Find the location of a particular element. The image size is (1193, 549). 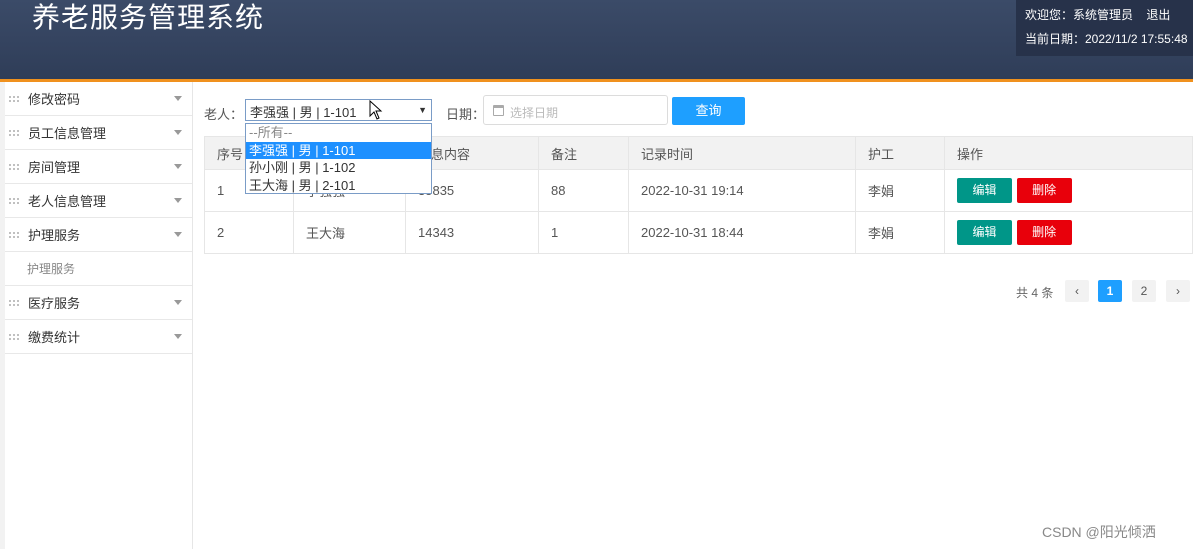

sidebar-item-label: 缴费统计 is located at coordinates (54, 337).